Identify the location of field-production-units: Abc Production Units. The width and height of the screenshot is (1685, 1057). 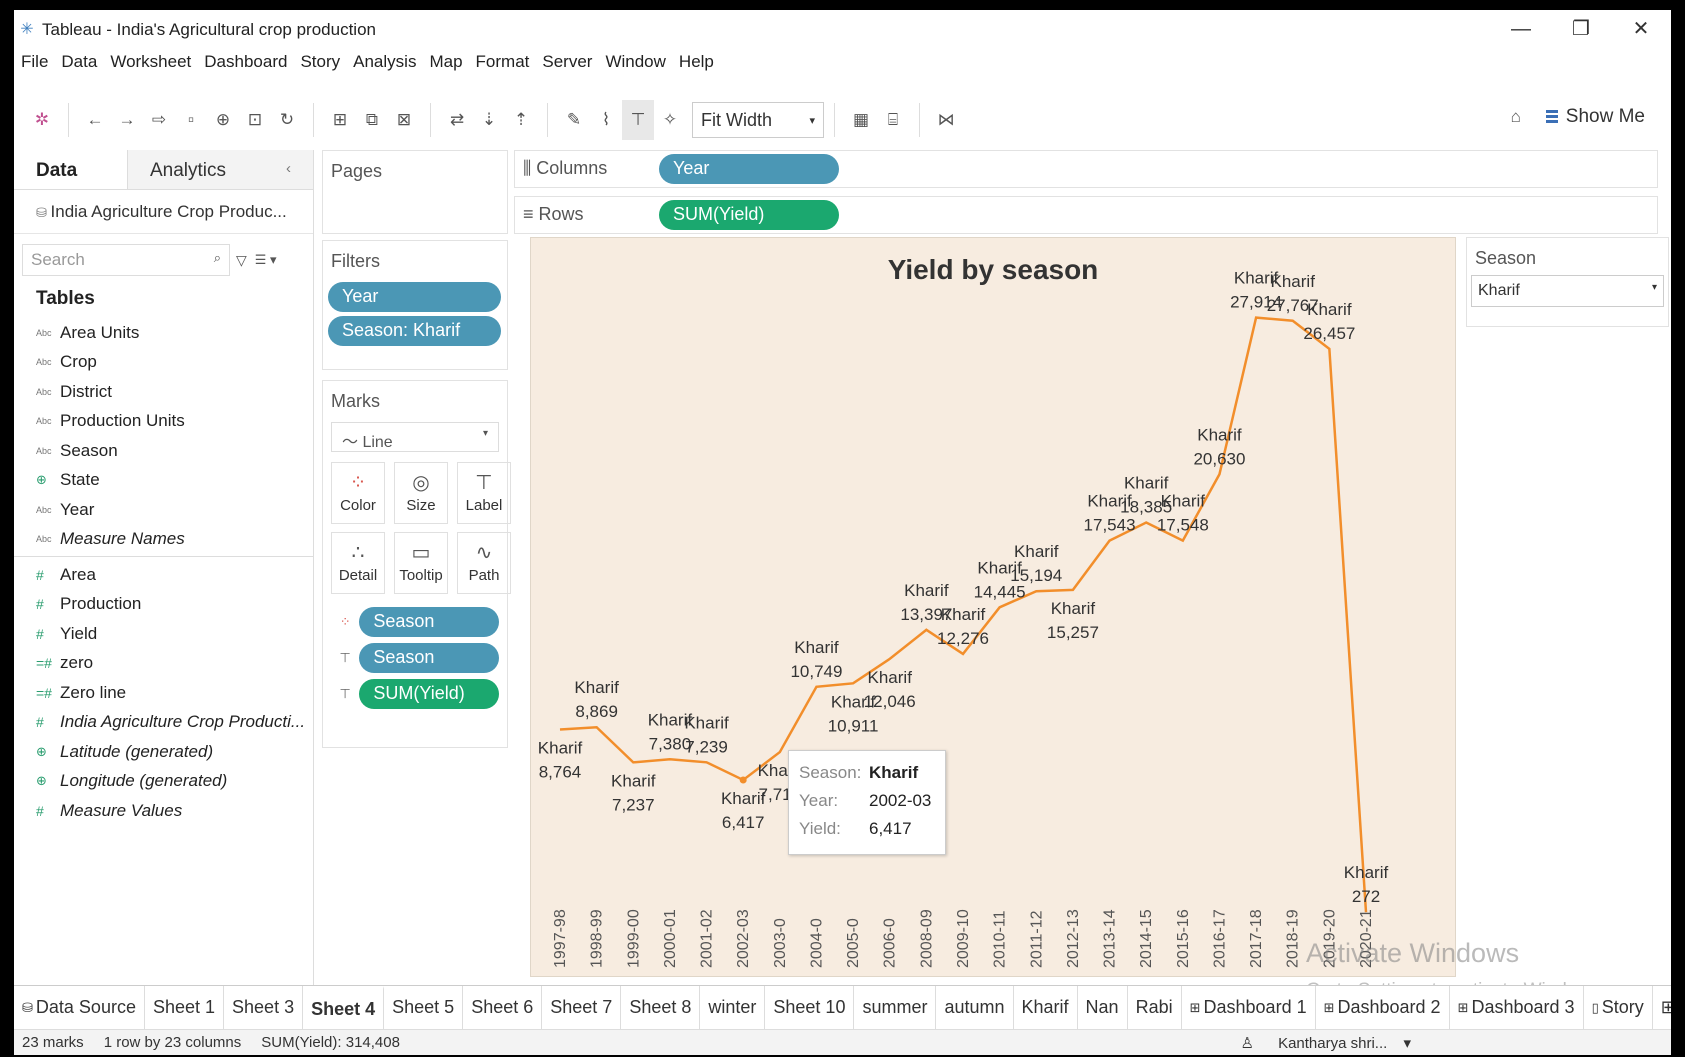
(163, 422).